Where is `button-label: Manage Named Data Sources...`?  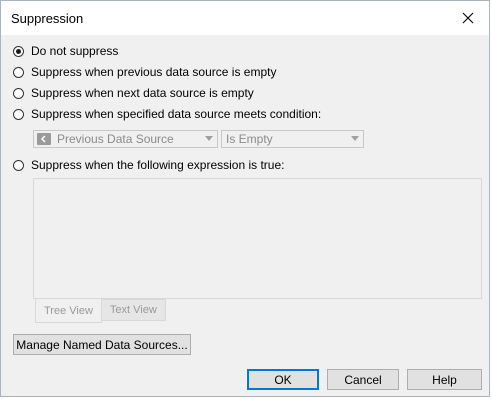
button-label: Manage Named Data Sources... is located at coordinates (102, 344).